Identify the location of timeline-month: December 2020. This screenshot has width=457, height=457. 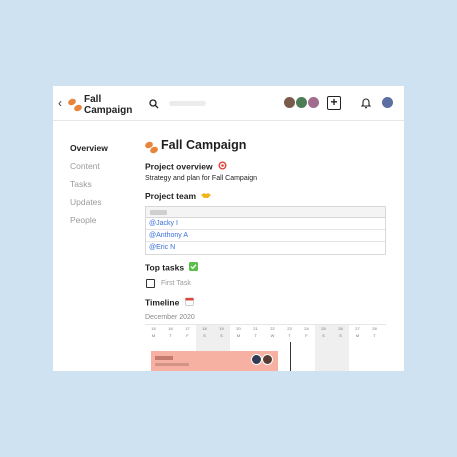
(170, 318).